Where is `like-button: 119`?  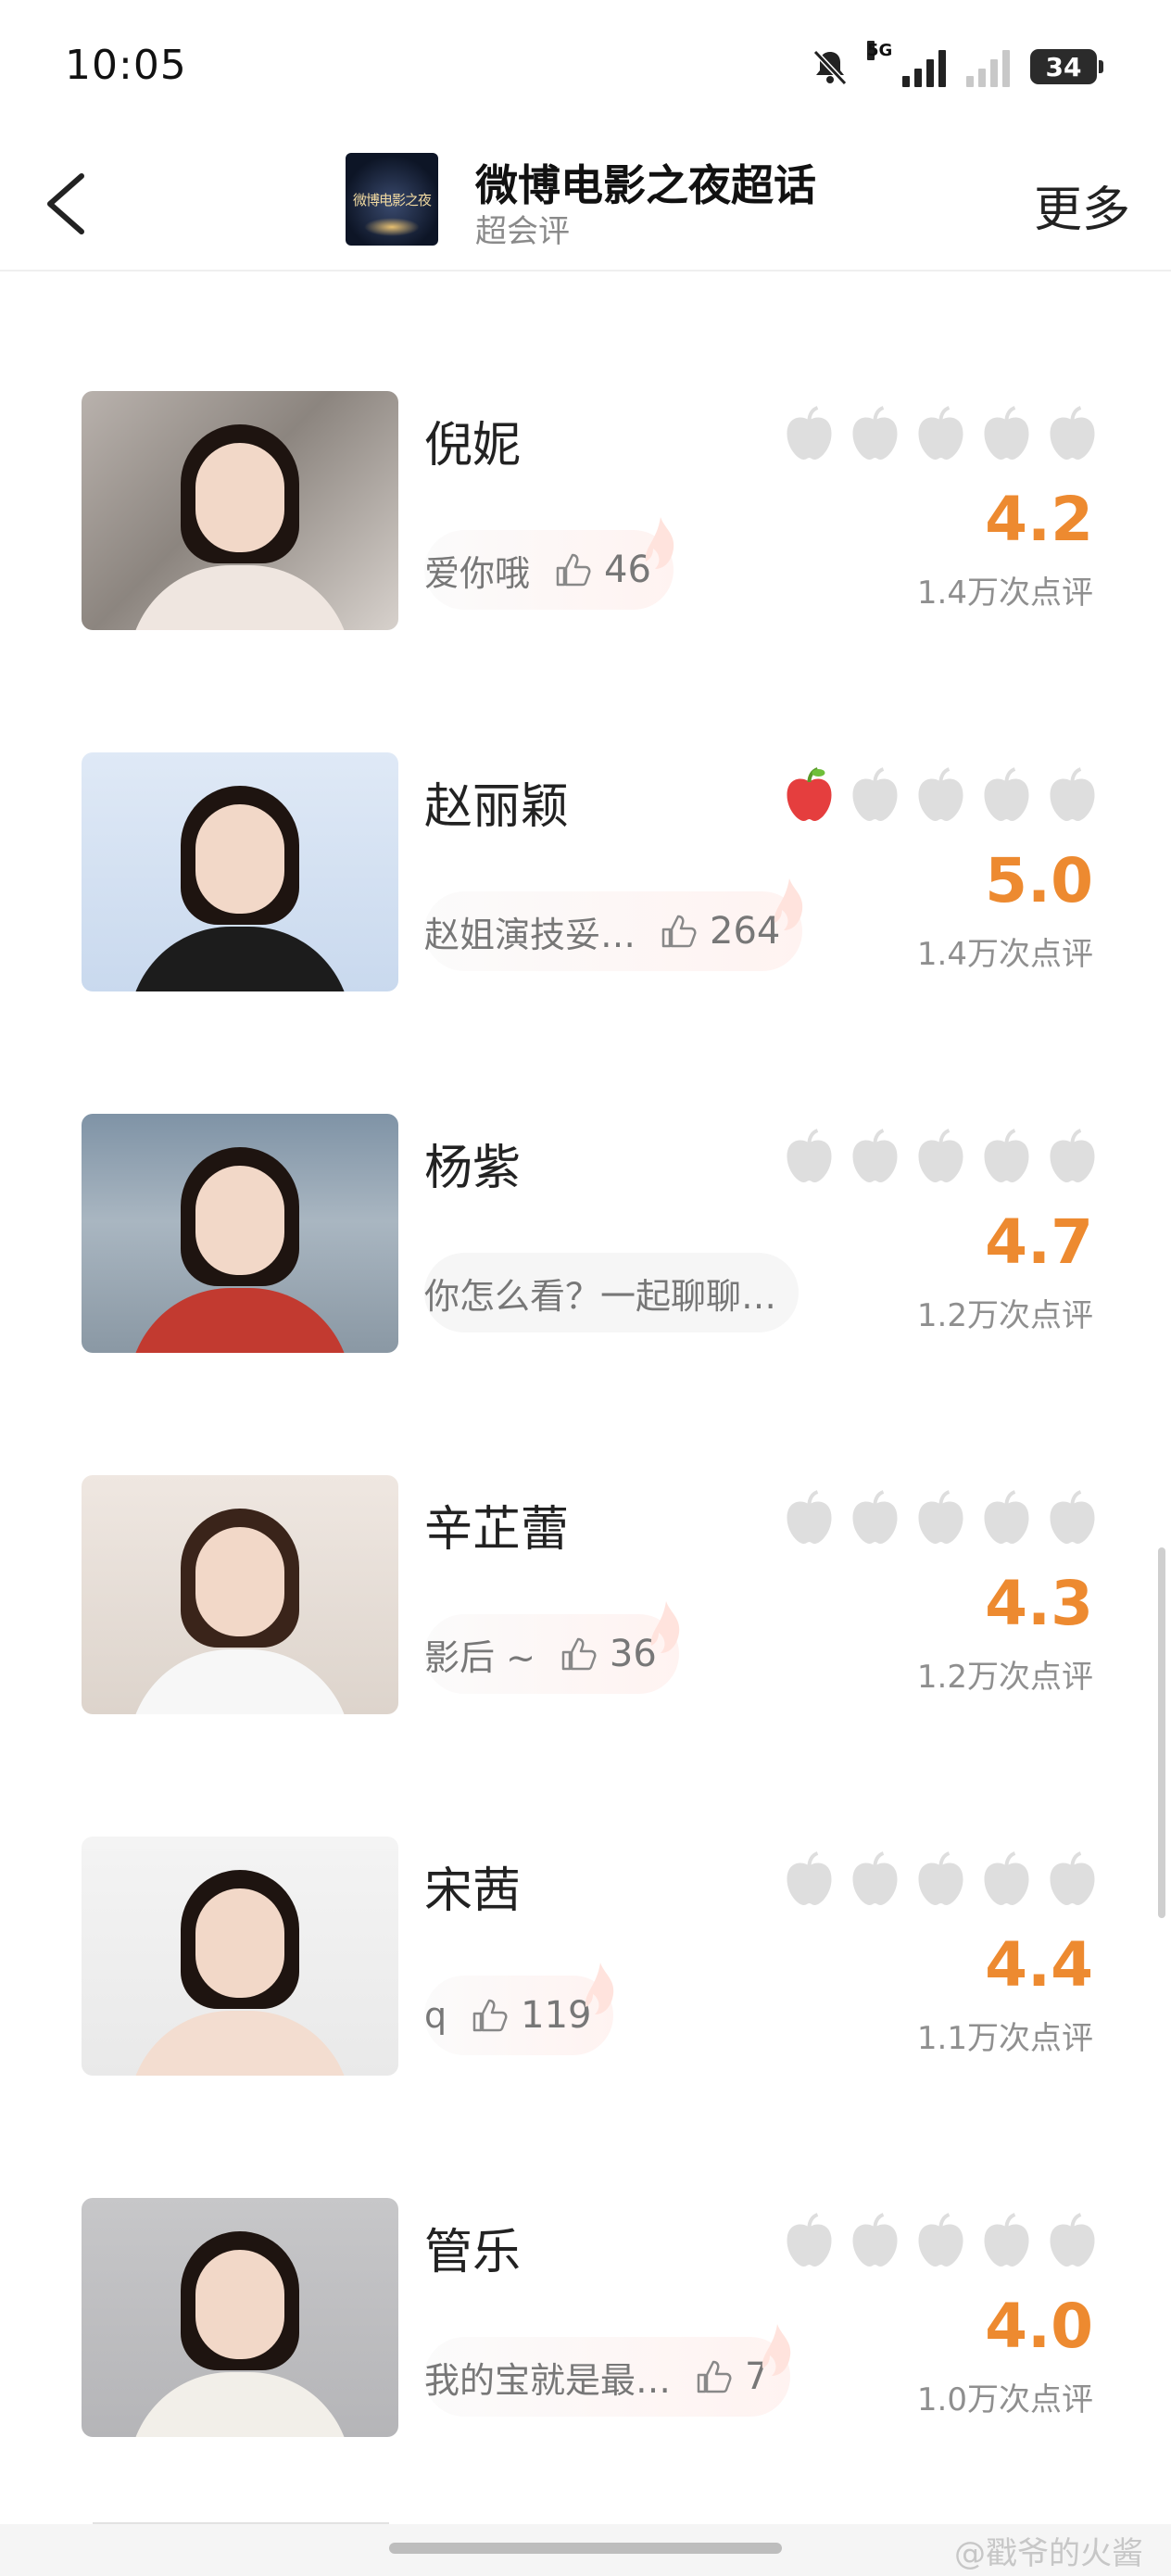
like-button: 119 is located at coordinates (531, 2015).